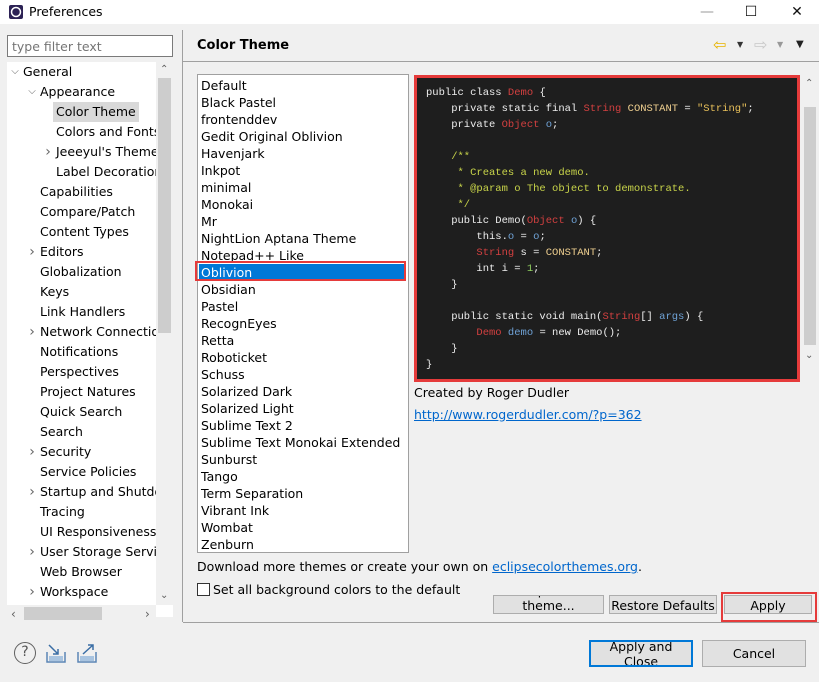 This screenshot has width=819, height=682. What do you see at coordinates (25, 653) in the screenshot?
I see `help-icon: ?` at bounding box center [25, 653].